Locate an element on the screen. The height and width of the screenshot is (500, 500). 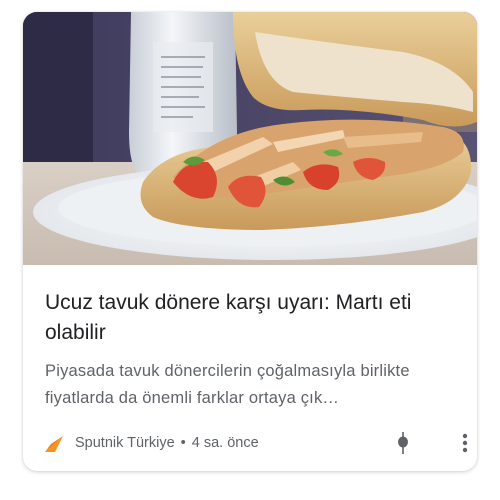
pin-icon is located at coordinates (403, 443).